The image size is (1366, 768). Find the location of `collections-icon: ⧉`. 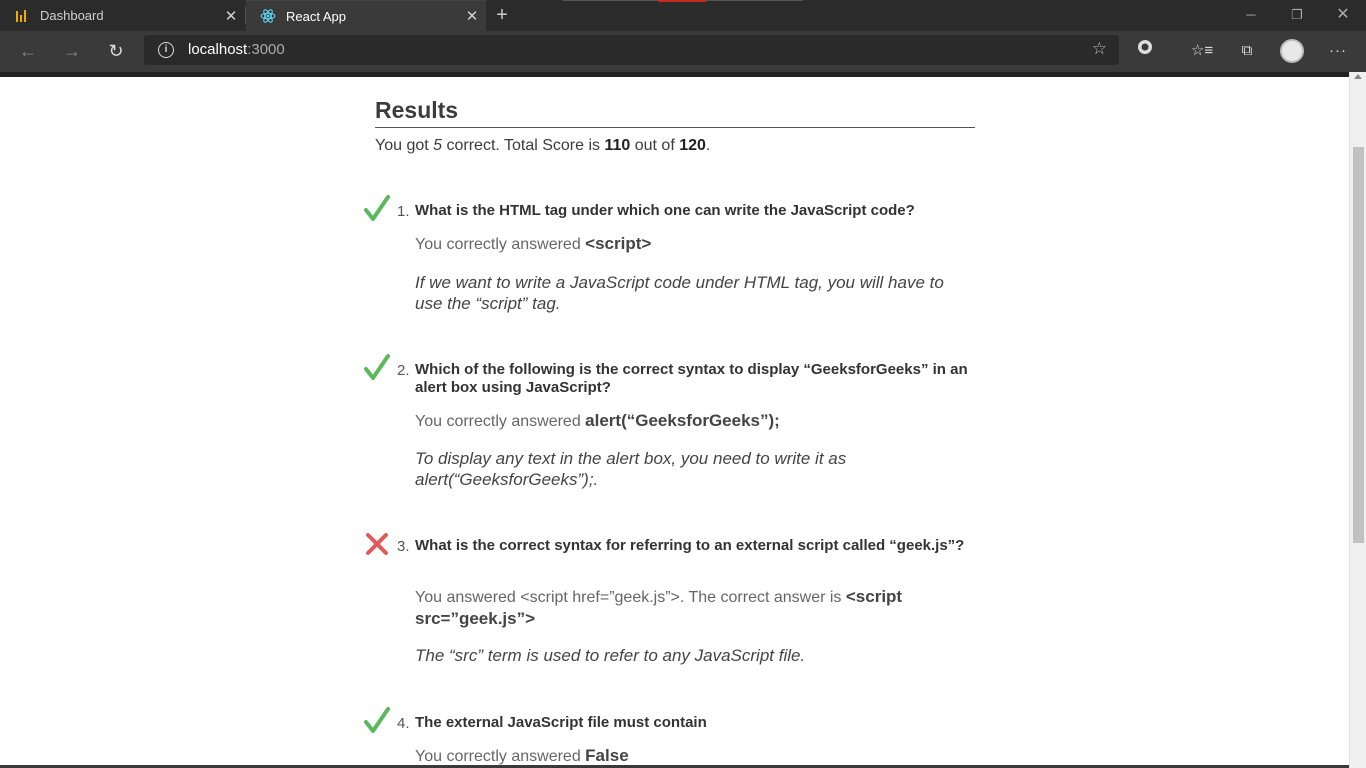

collections-icon: ⧉ is located at coordinates (1247, 51).